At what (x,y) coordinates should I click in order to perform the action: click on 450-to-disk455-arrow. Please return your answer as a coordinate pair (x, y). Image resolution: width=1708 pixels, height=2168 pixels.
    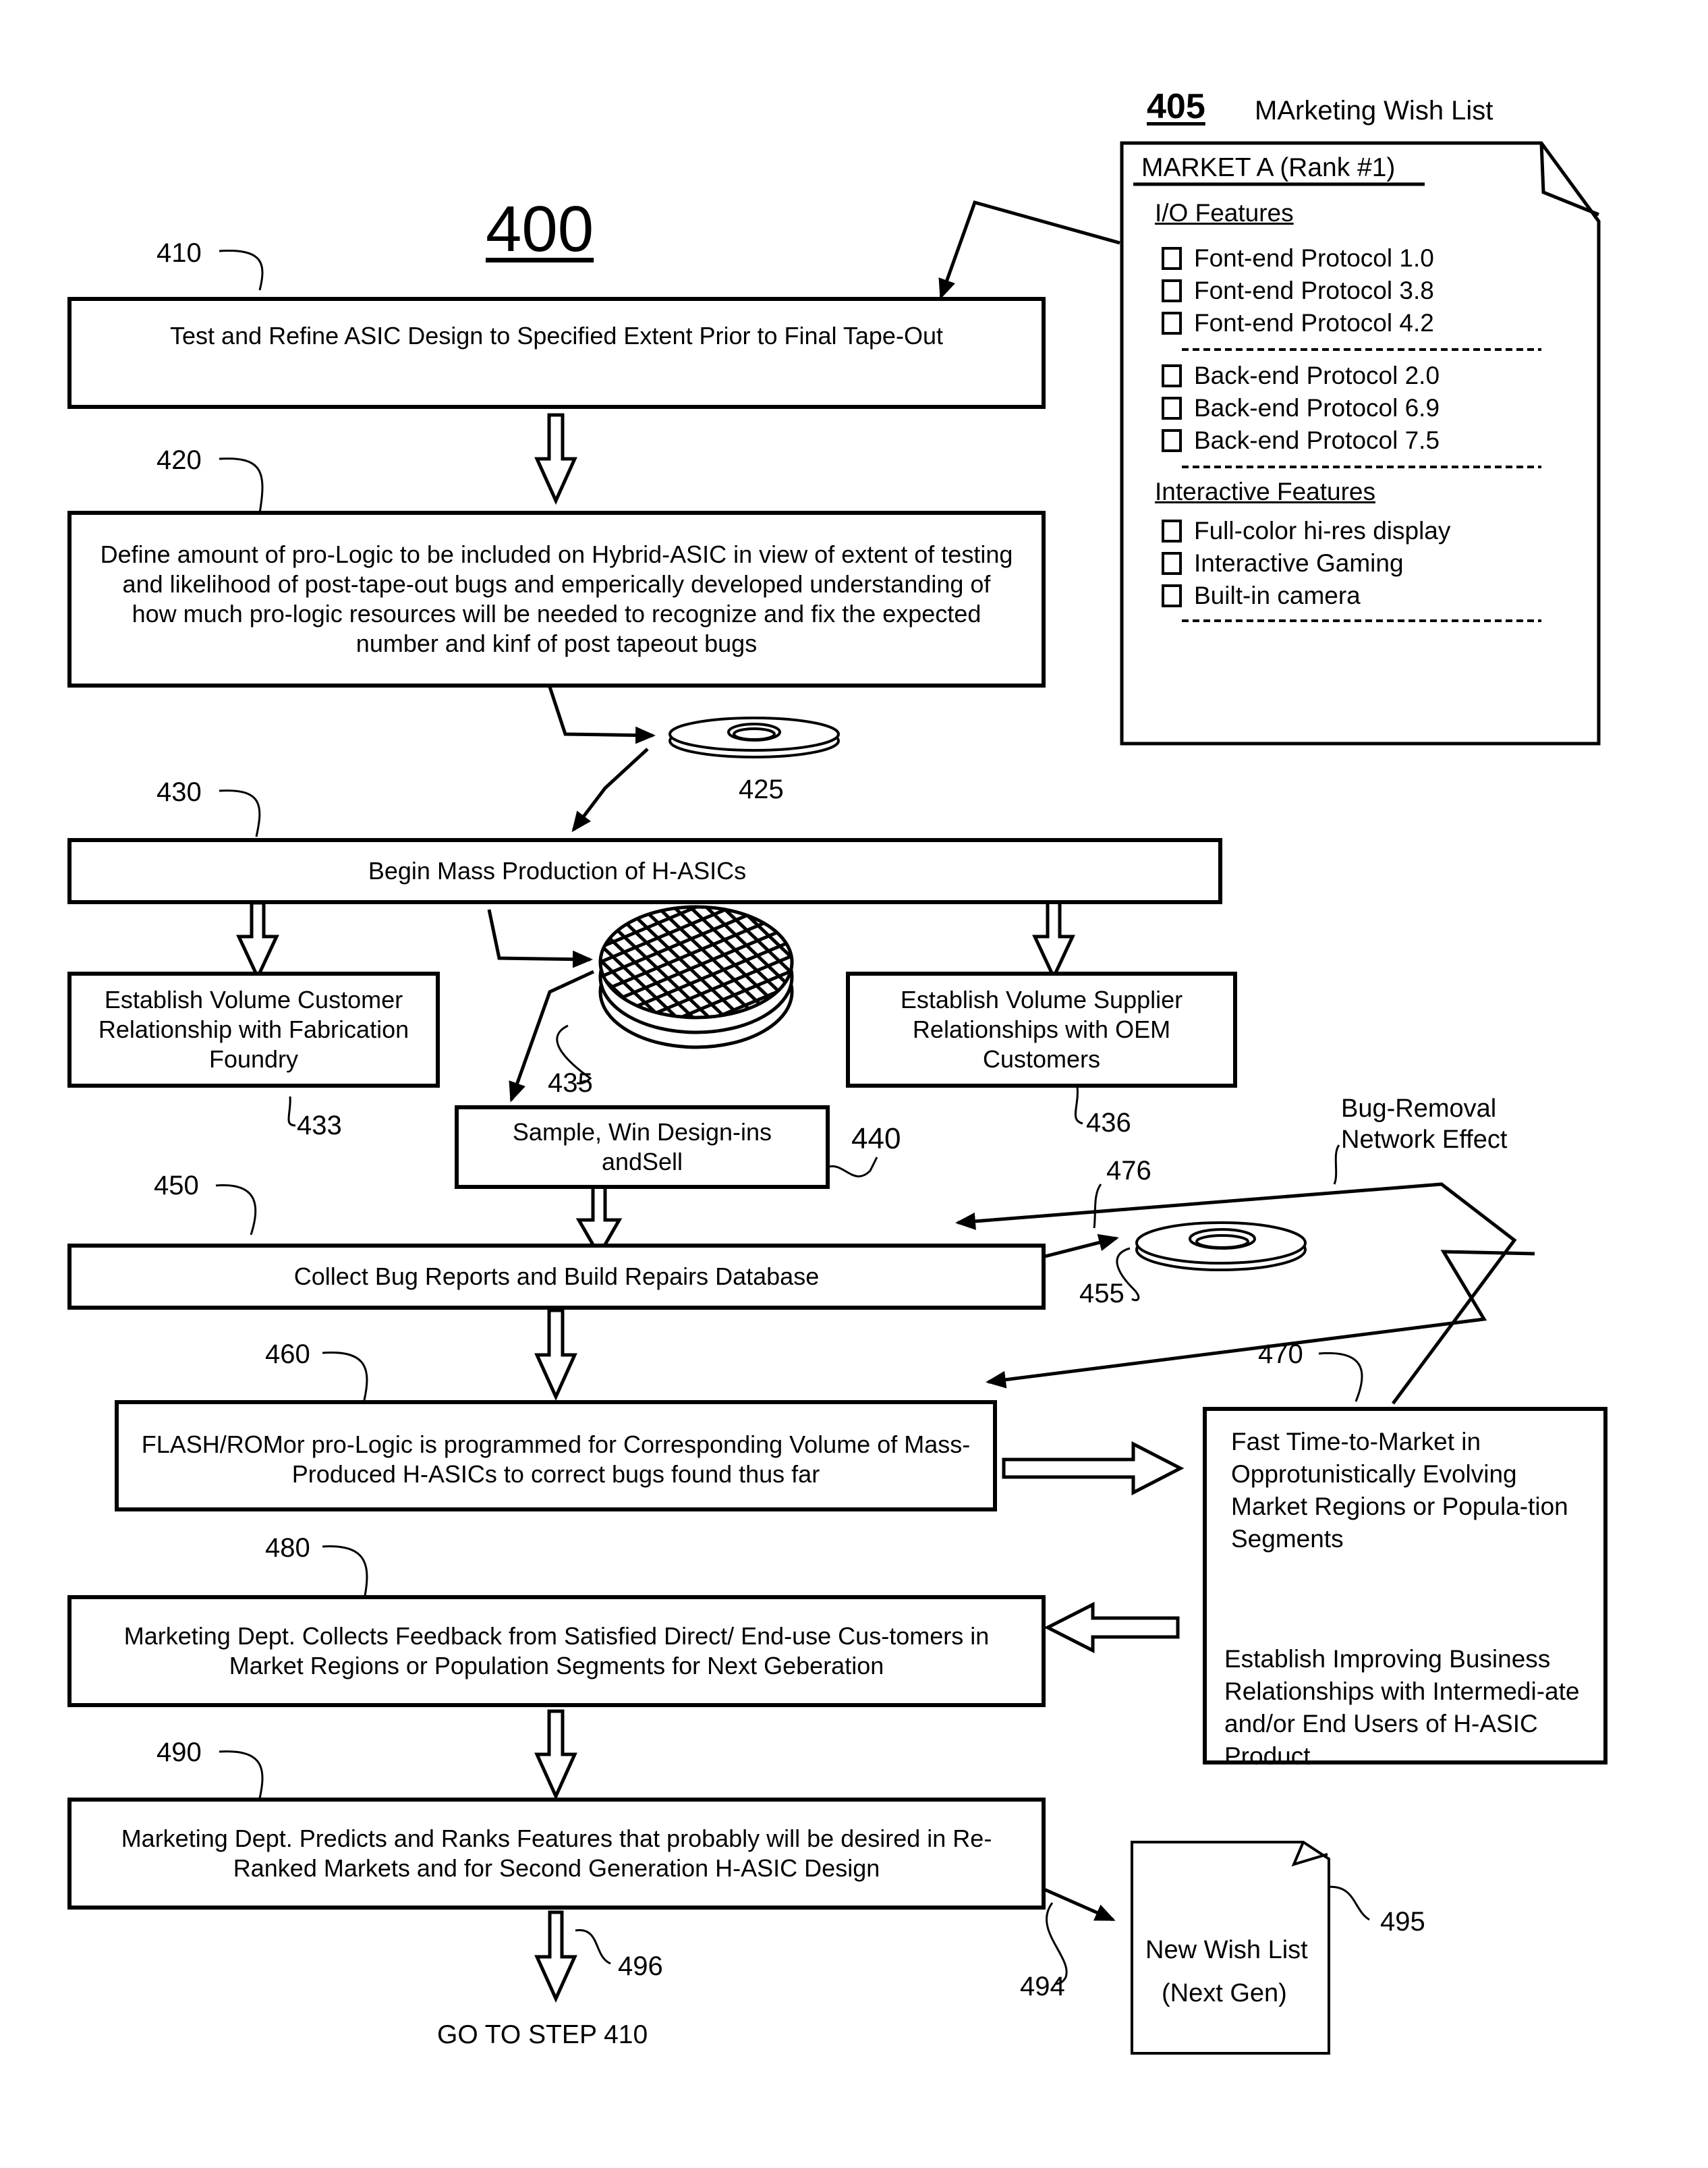
    Looking at the image, I should click on (1080, 1246).